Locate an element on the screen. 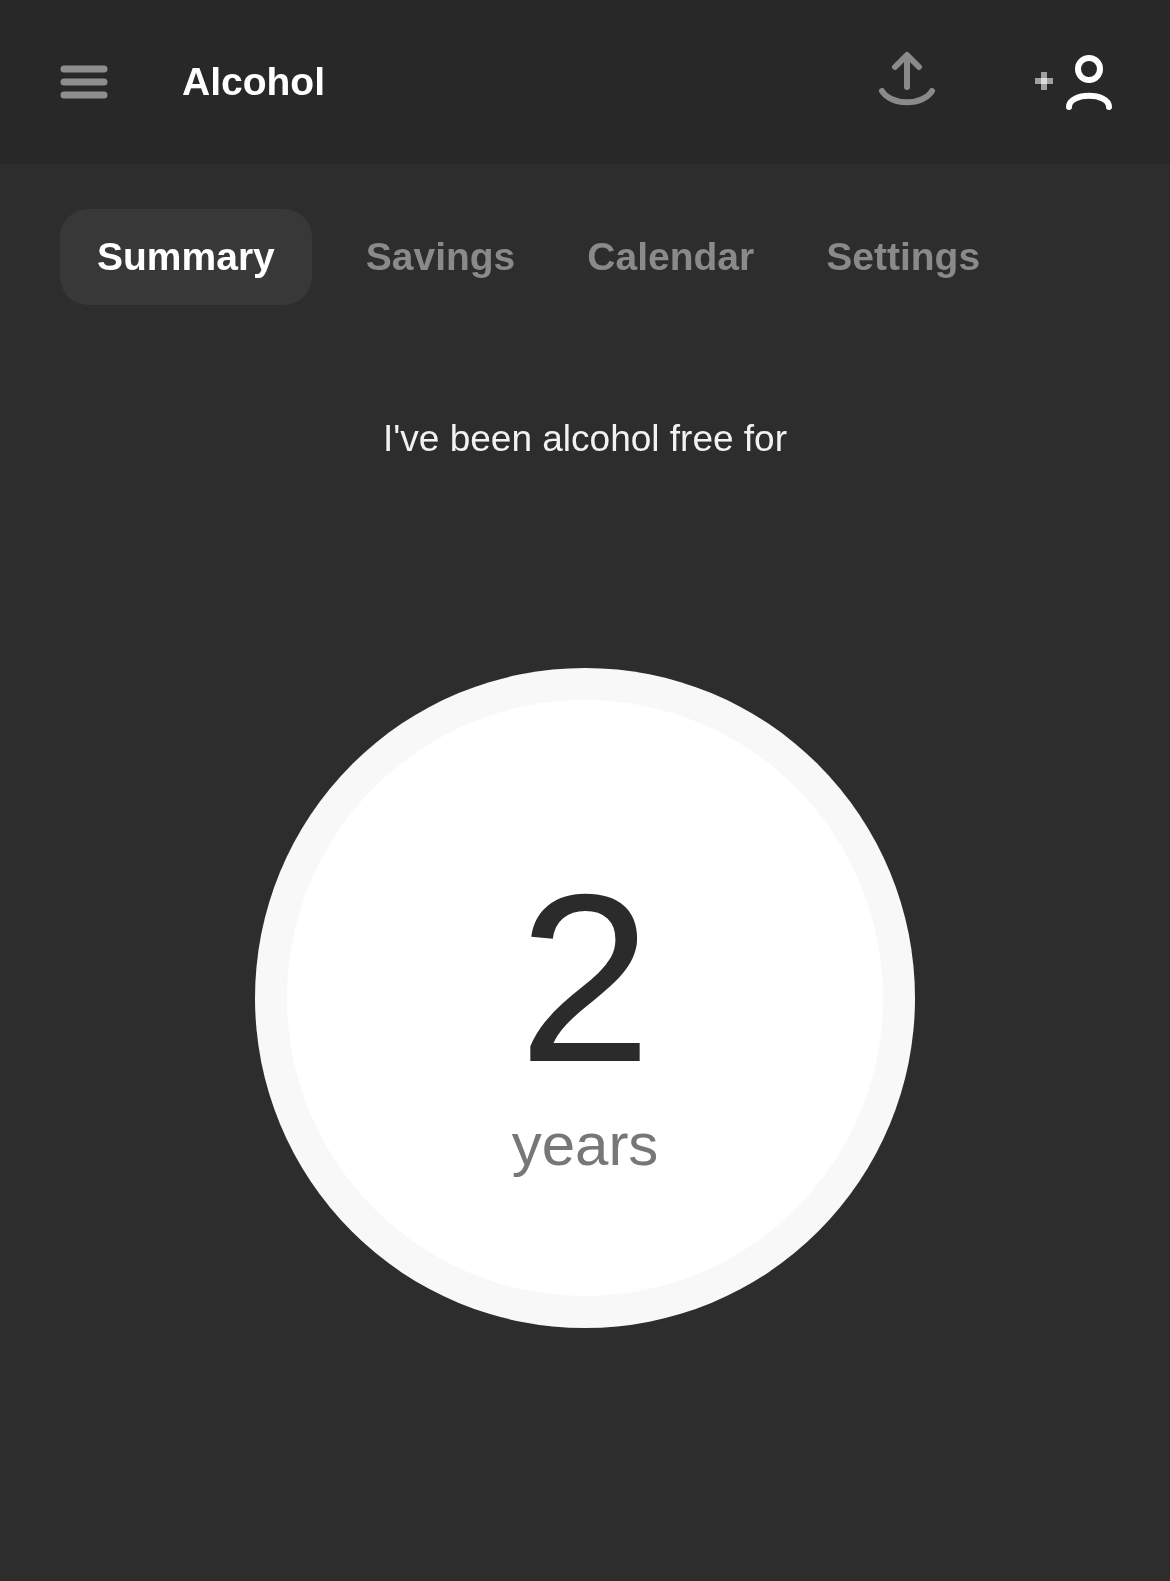  screen-title: Alcohol is located at coordinates (253, 82).